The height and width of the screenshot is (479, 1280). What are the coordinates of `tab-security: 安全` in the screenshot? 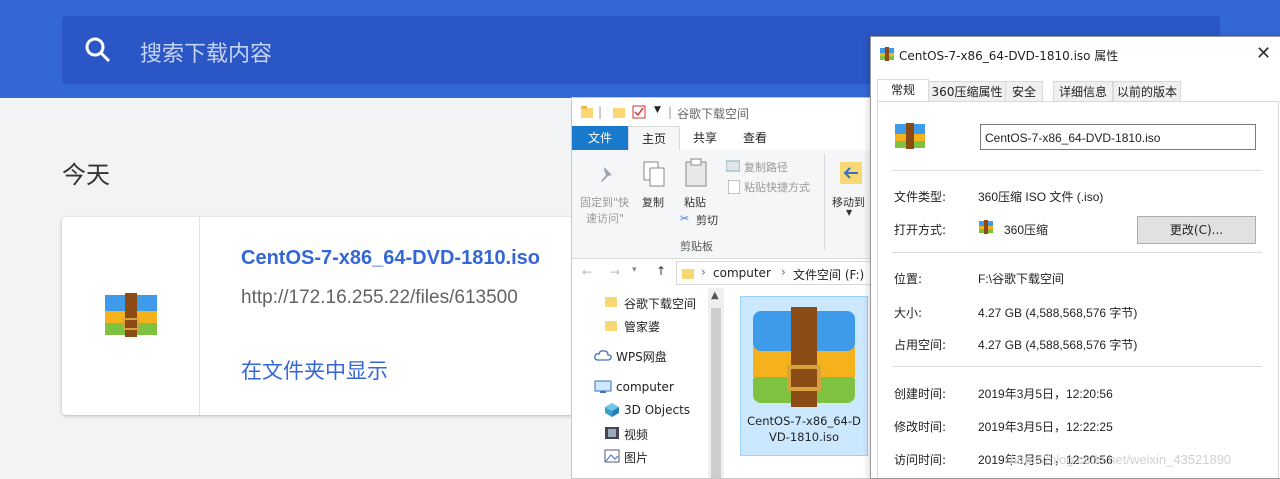 It's located at (1024, 91).